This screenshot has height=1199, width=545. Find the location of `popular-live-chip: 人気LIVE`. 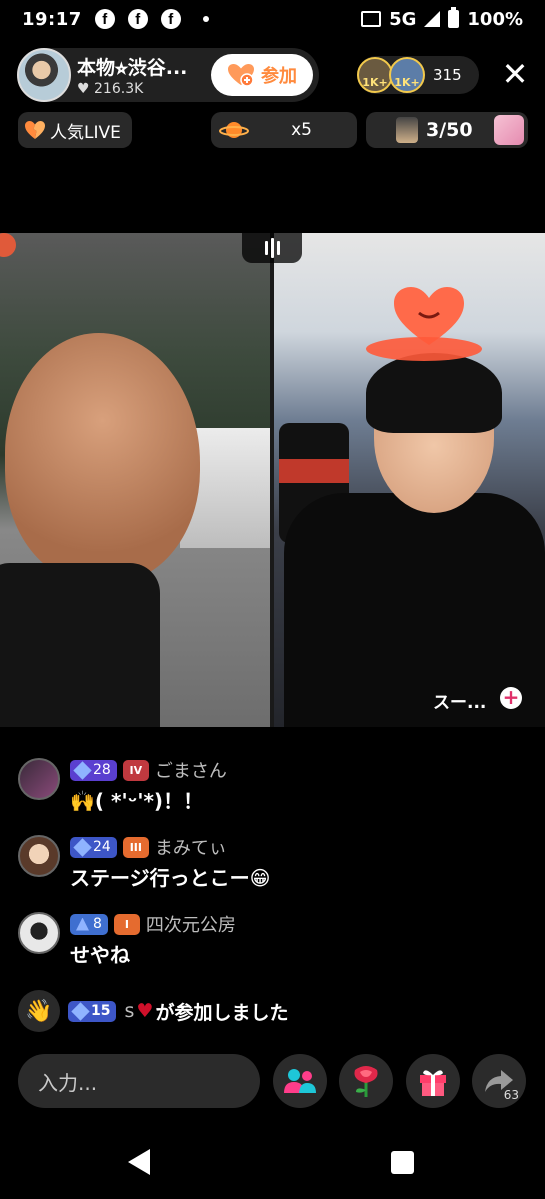

popular-live-chip: 人気LIVE is located at coordinates (75, 130).